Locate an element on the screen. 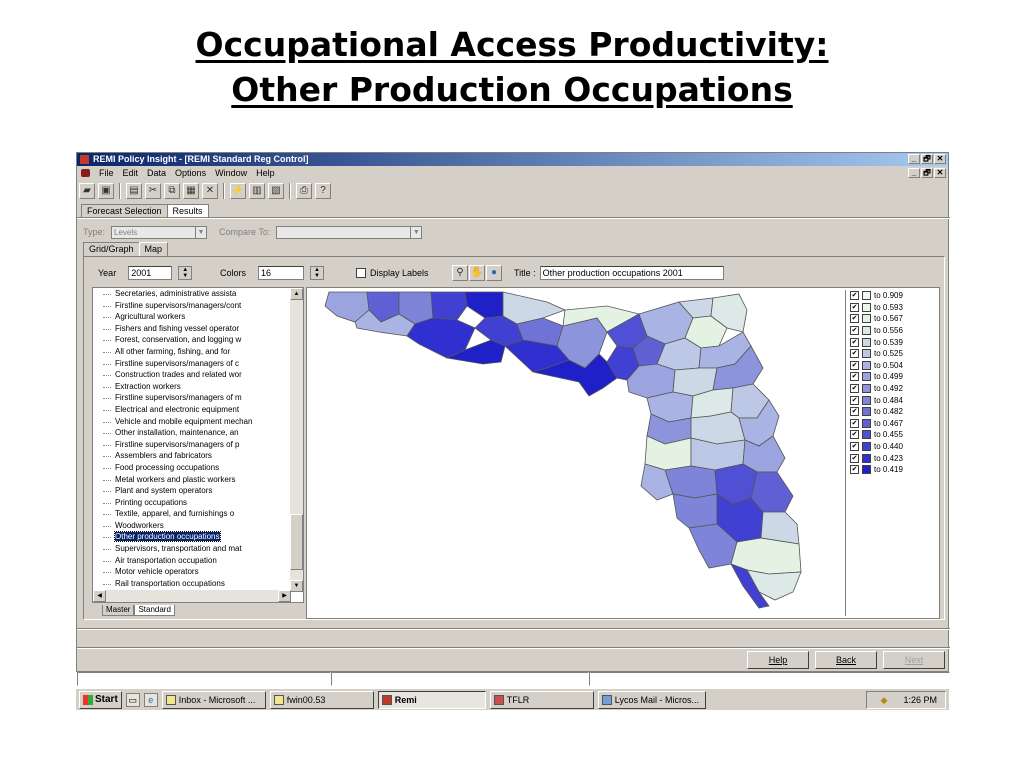 The width and height of the screenshot is (1024, 768). list-item: Firstline supervisors/managers of c is located at coordinates (185, 364).